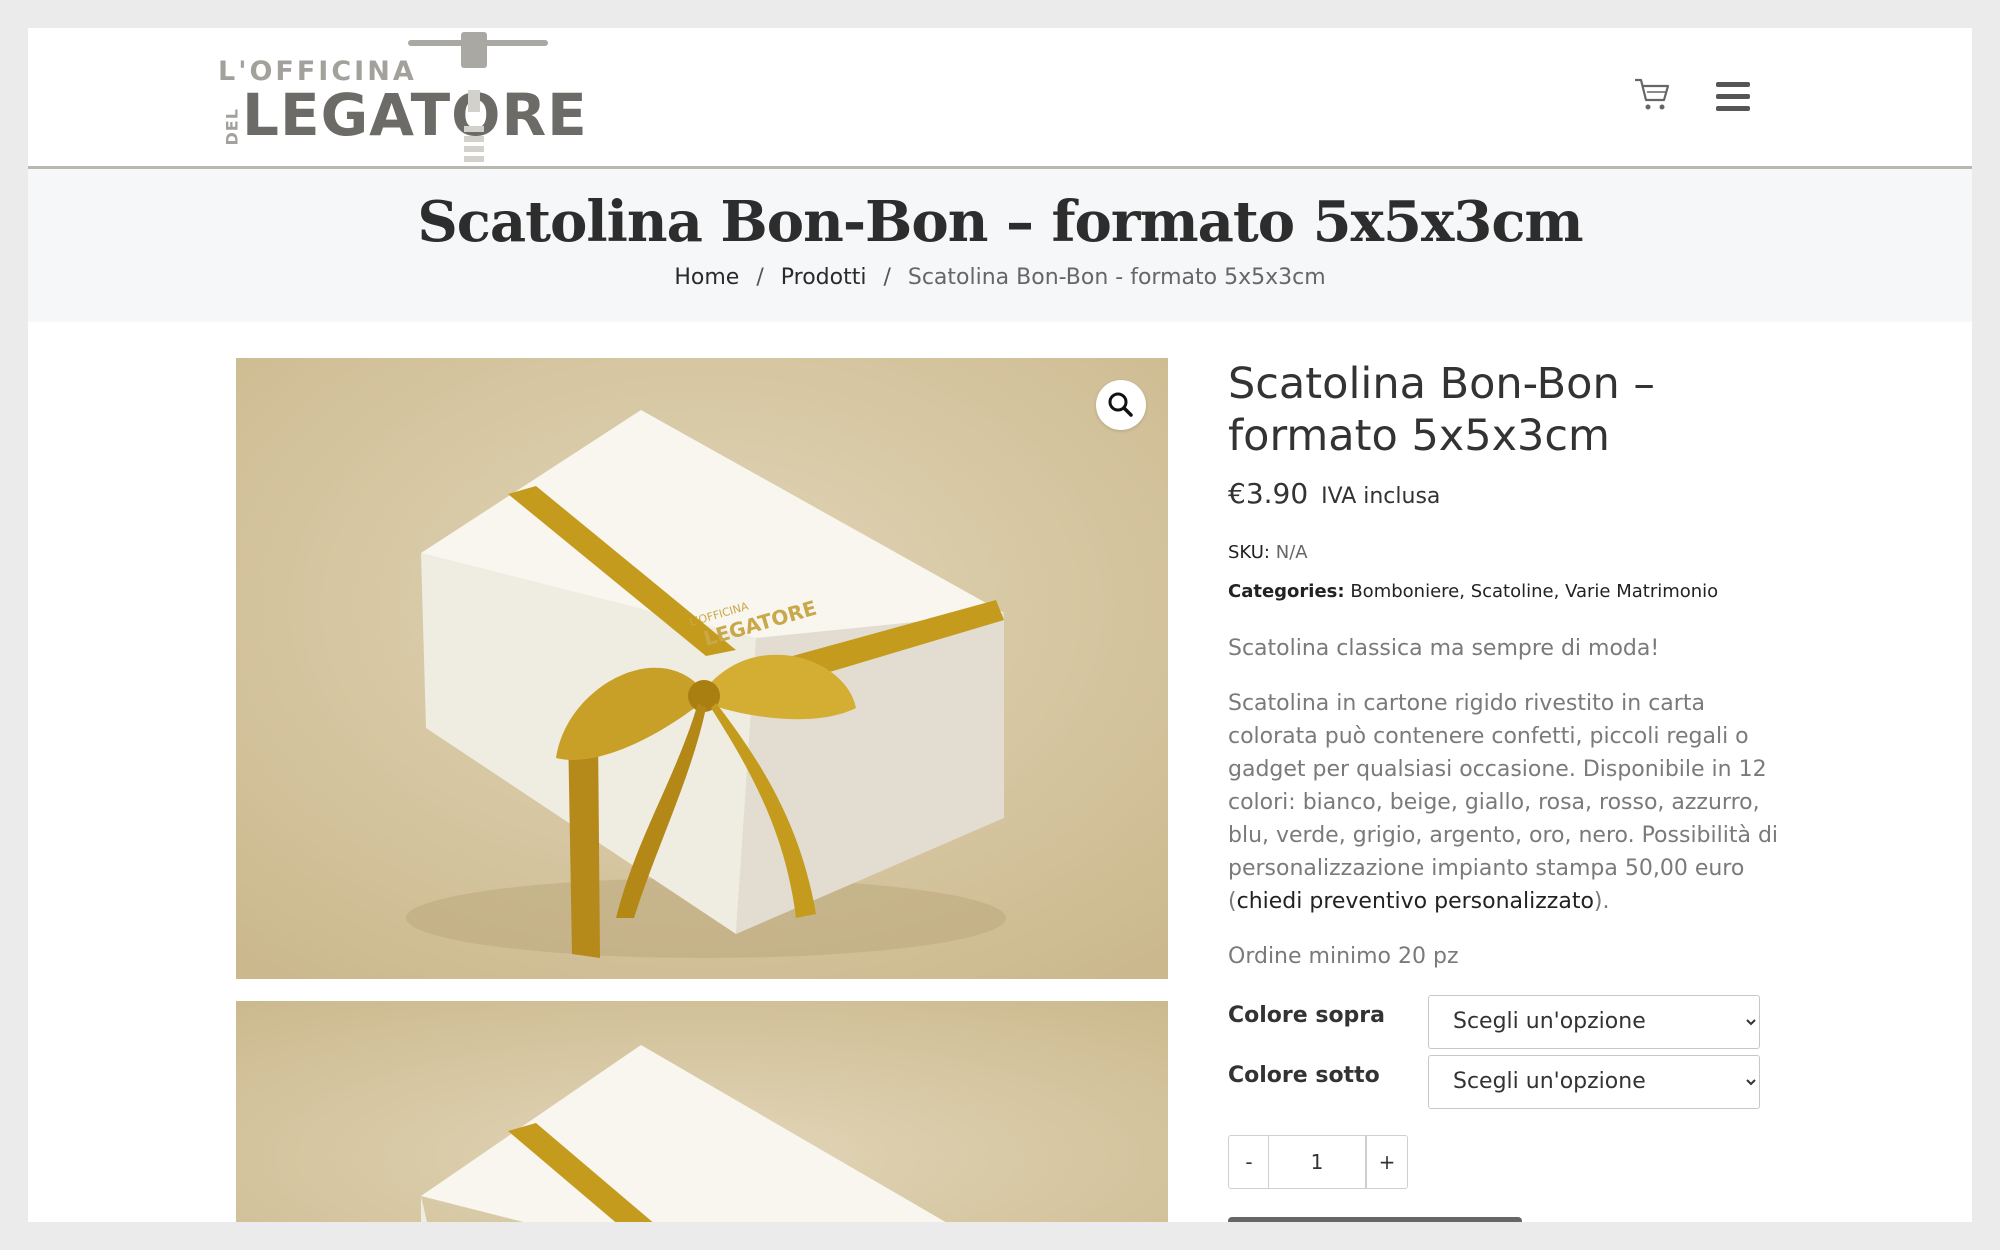 This screenshot has width=2000, height=1250. Describe the element at coordinates (1441, 410) in the screenshot. I see `product-title: Scatolina Bon-Bon – formato 5x5x3cm` at that location.